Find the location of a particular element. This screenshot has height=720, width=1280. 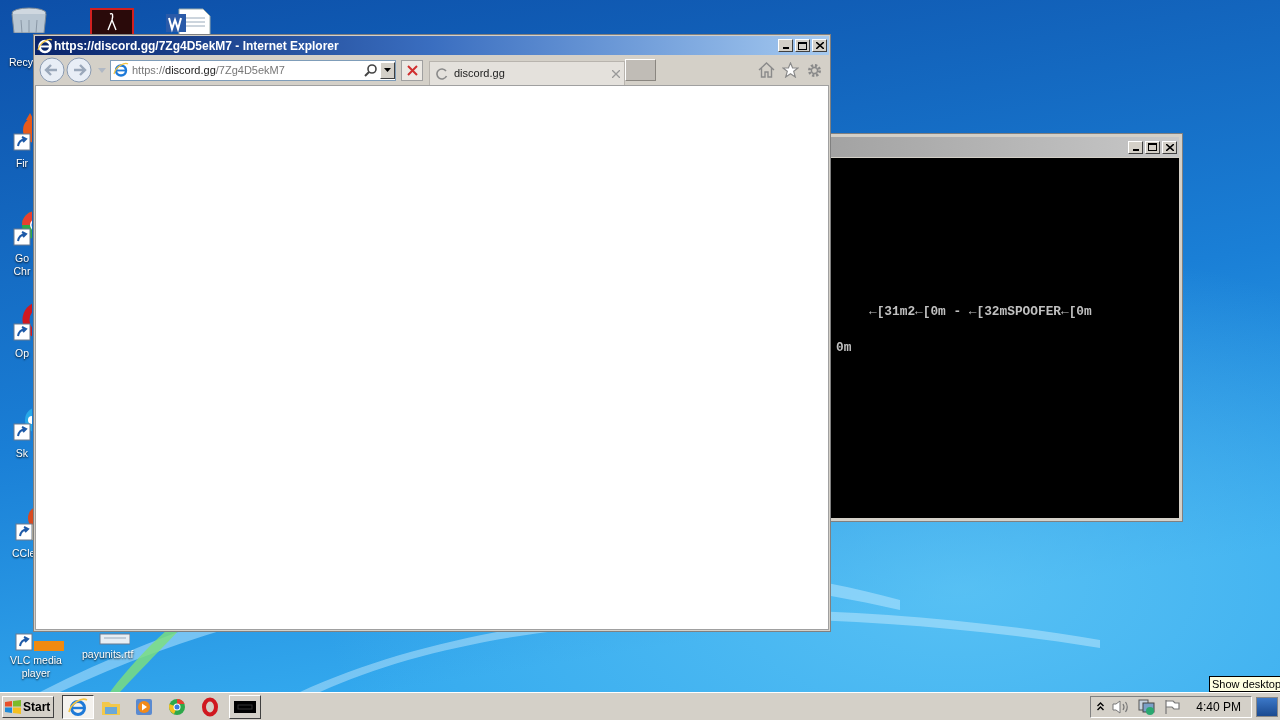

window-title: https://discord.gg/7Zg4D5ekM7 - Internet Explorer is located at coordinates (196, 46).